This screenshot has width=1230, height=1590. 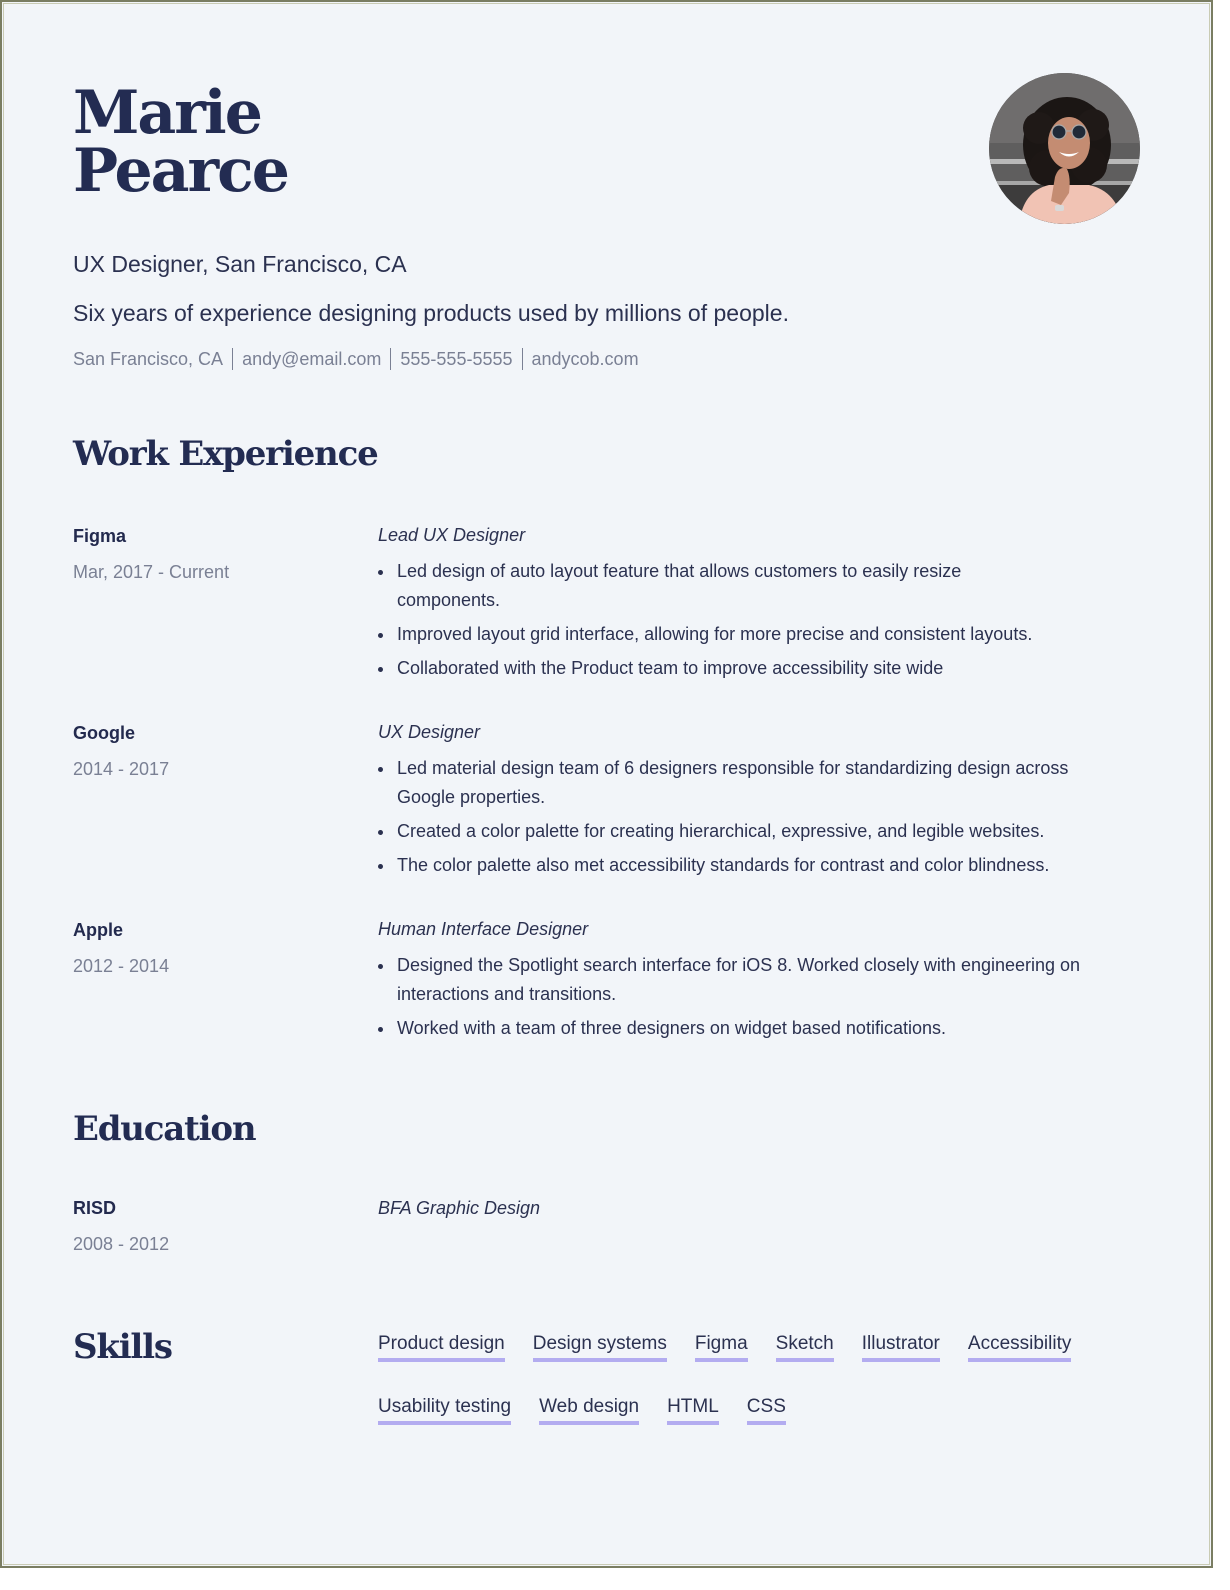 What do you see at coordinates (599, 1346) in the screenshot?
I see `skill-tag: Design systems` at bounding box center [599, 1346].